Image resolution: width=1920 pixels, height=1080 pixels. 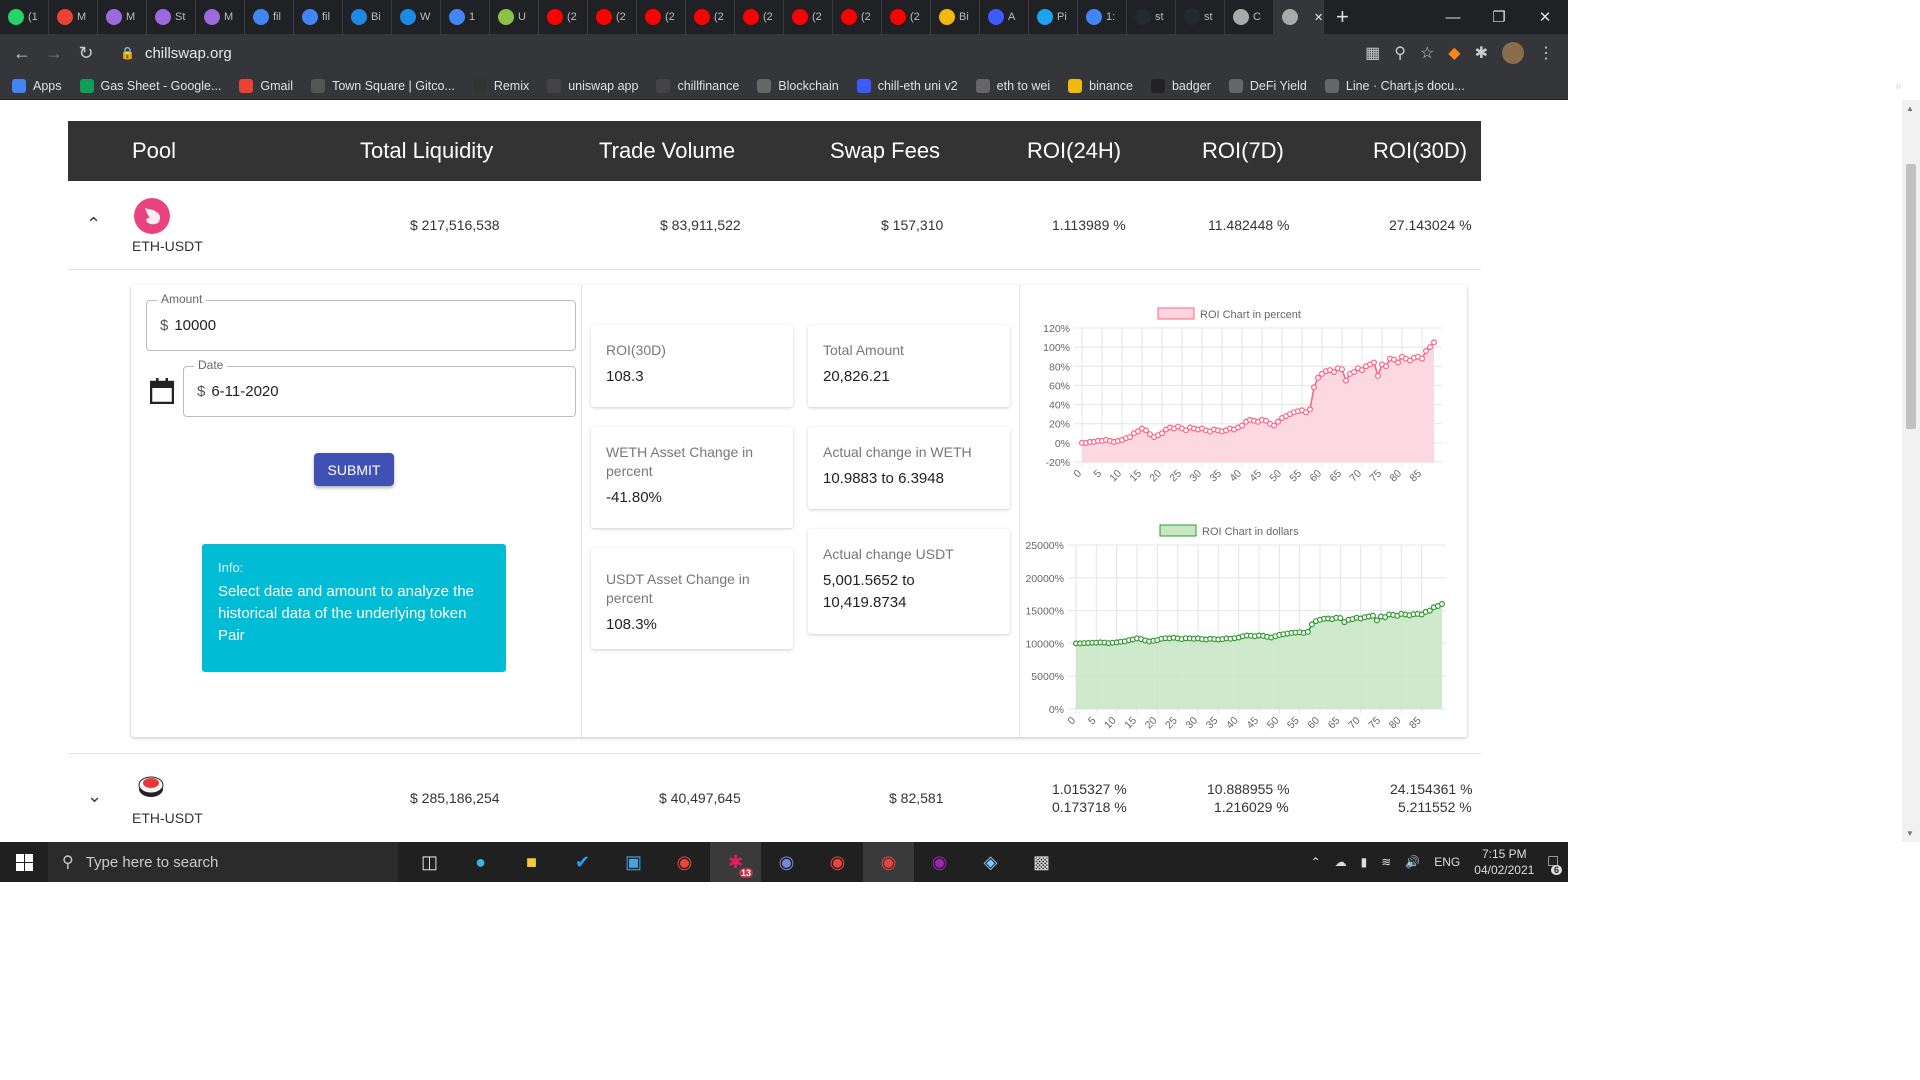 What do you see at coordinates (1372, 53) in the screenshot?
I see `qr-icon: ▦` at bounding box center [1372, 53].